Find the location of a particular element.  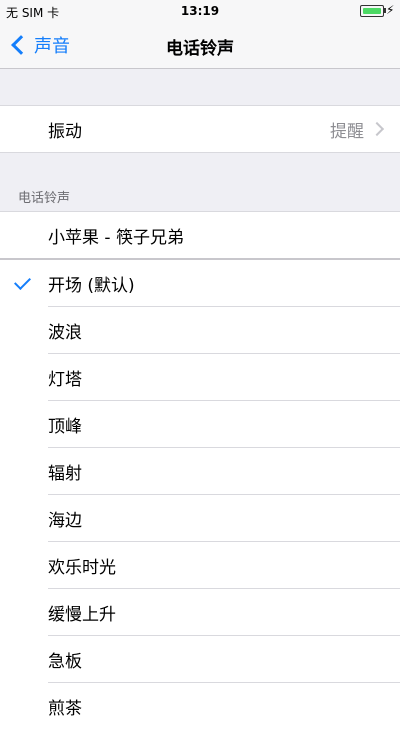

battery-icon: ⚡ is located at coordinates (377, 10).